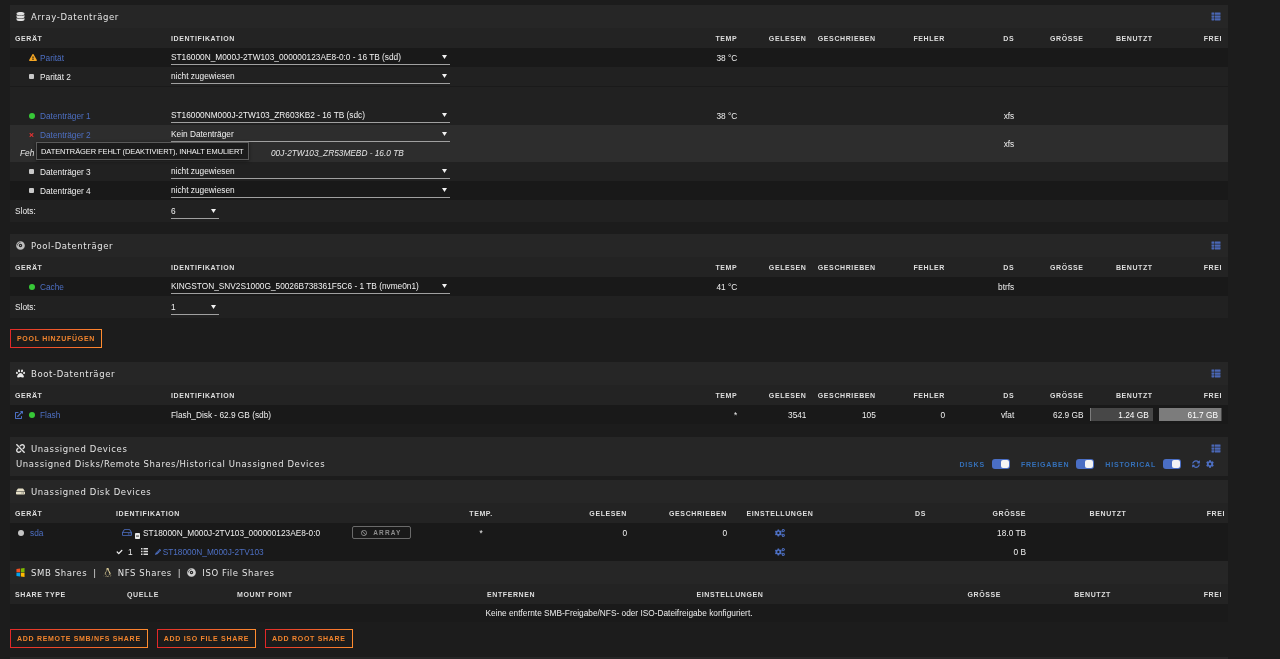 The height and width of the screenshot is (659, 1280). Describe the element at coordinates (79, 448) in the screenshot. I see `section-title: Unassigned Devices` at that location.